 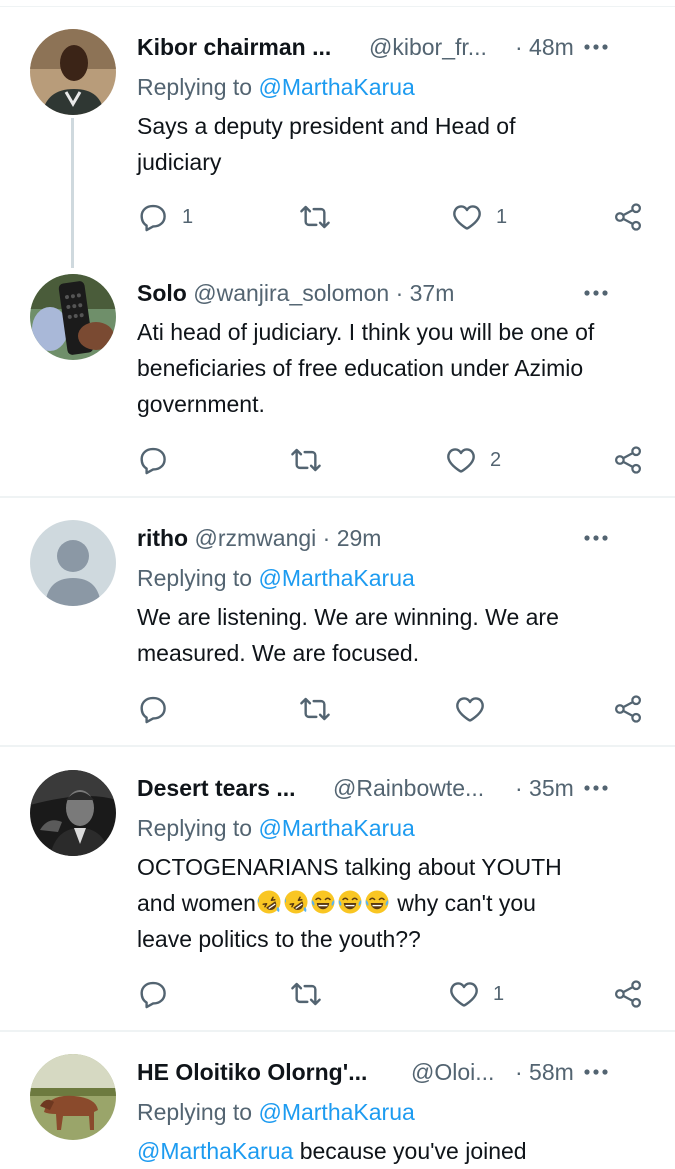 What do you see at coordinates (256, 538) in the screenshot?
I see `user-handle: @rzmwangi` at bounding box center [256, 538].